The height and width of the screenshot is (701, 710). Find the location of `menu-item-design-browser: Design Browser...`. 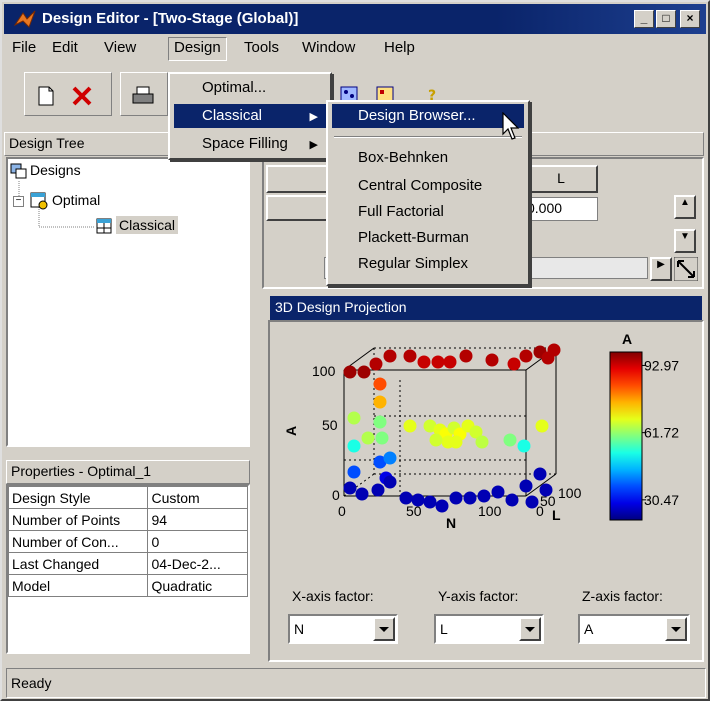

menu-item-design-browser: Design Browser... is located at coordinates (428, 116).